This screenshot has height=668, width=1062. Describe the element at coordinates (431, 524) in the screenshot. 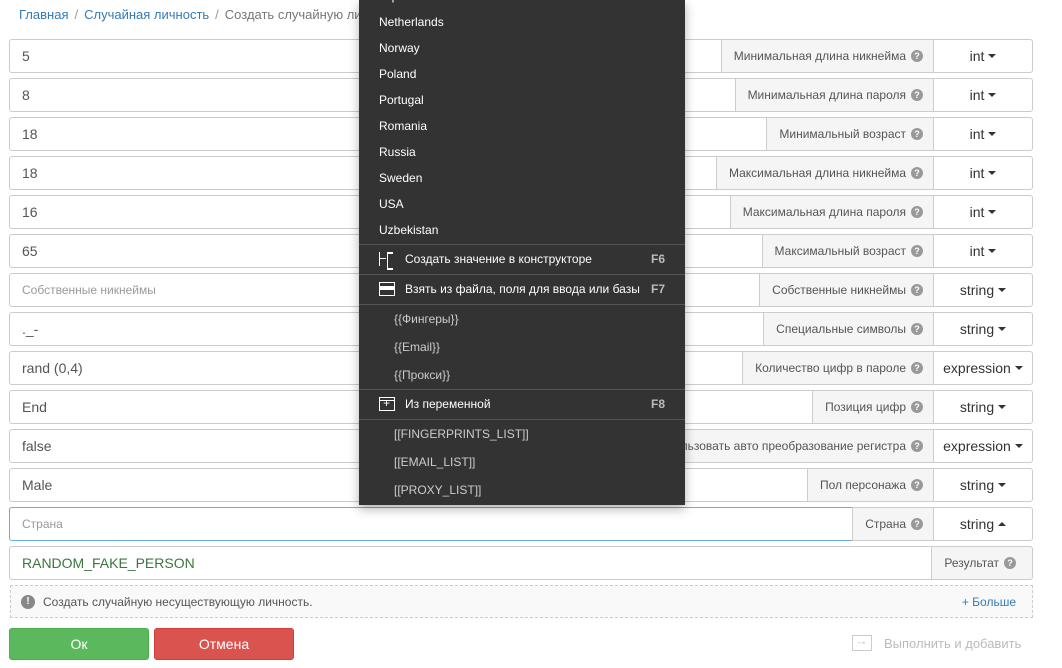

I see `param-input: Страна` at that location.